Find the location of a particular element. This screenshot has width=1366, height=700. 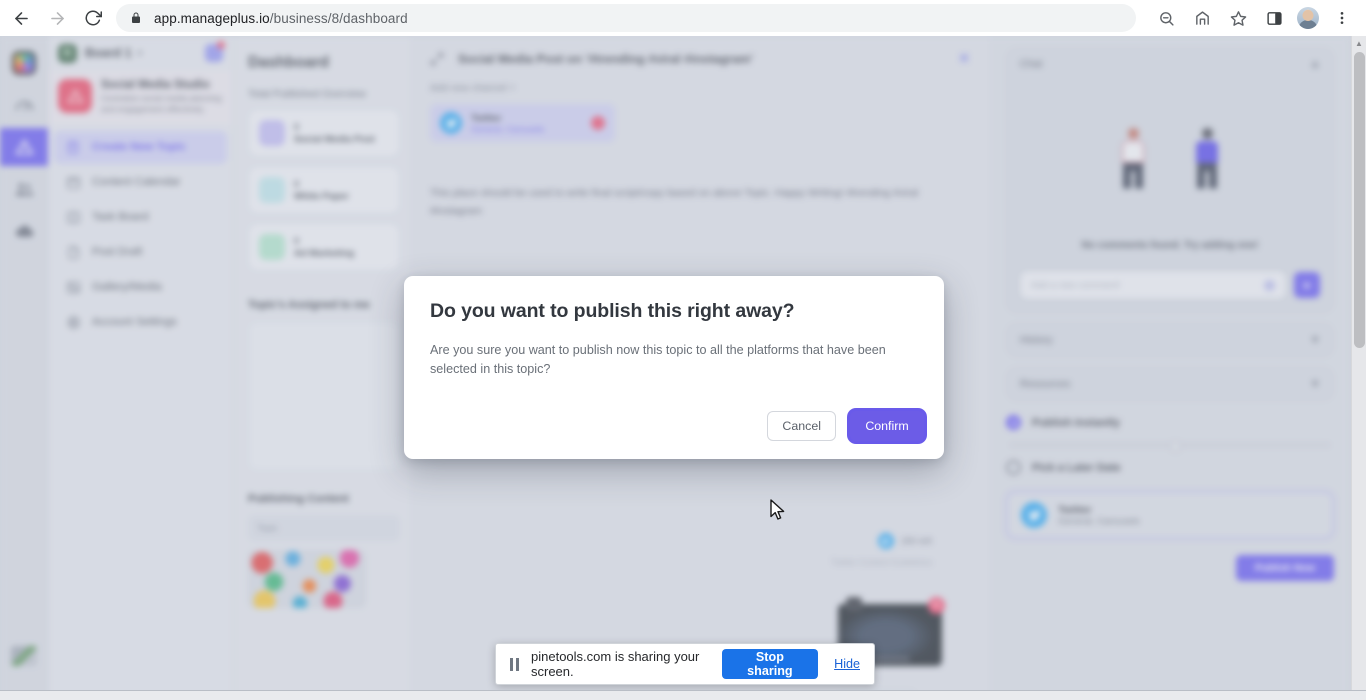

side-panel-button is located at coordinates (1274, 18).